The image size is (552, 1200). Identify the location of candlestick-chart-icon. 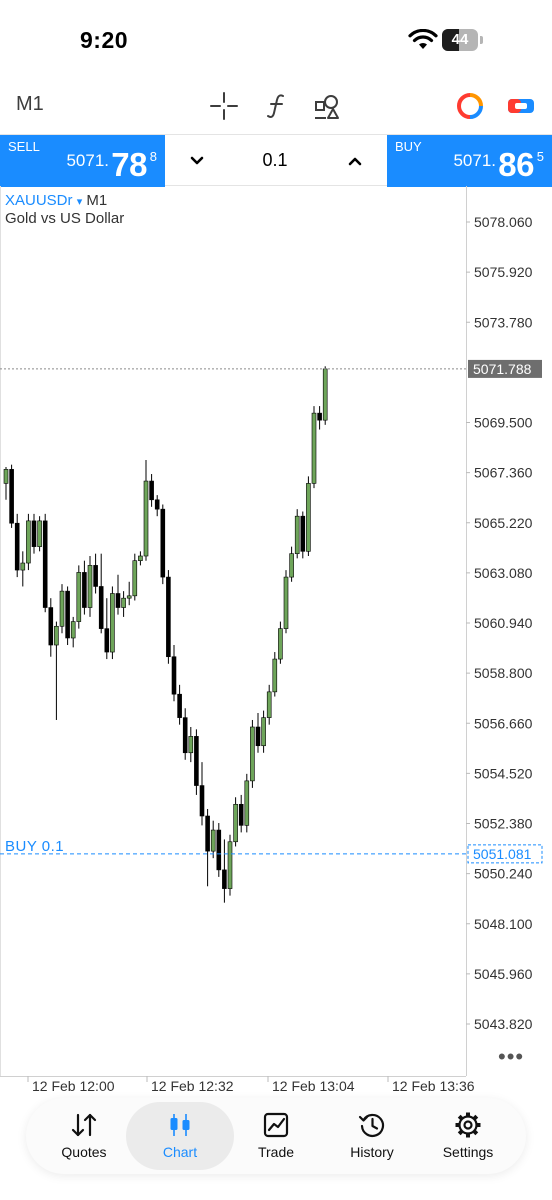
(180, 1125).